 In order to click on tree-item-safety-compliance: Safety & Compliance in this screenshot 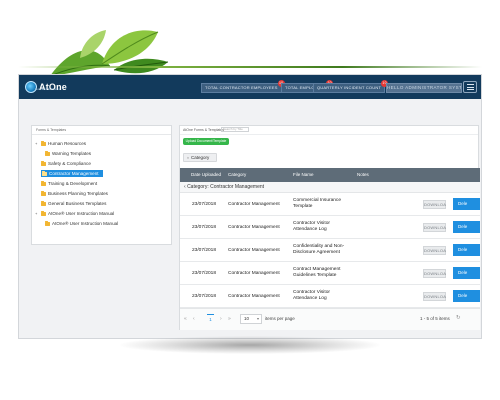, I will do `click(66, 163)`.